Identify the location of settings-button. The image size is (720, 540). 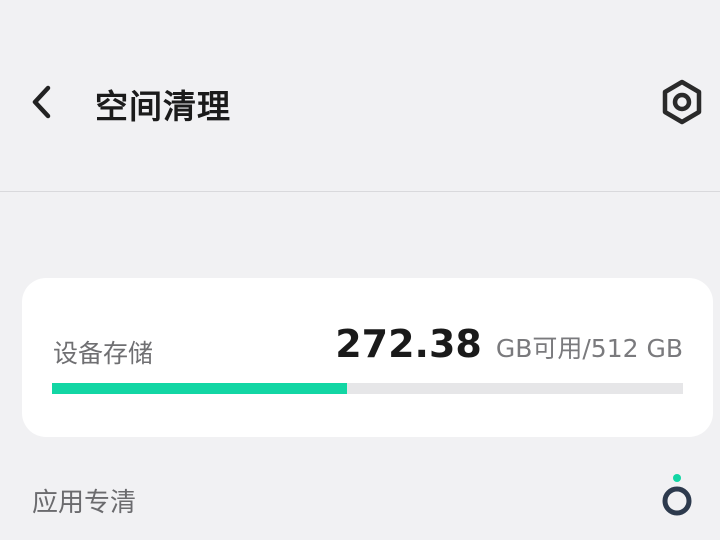
(682, 102).